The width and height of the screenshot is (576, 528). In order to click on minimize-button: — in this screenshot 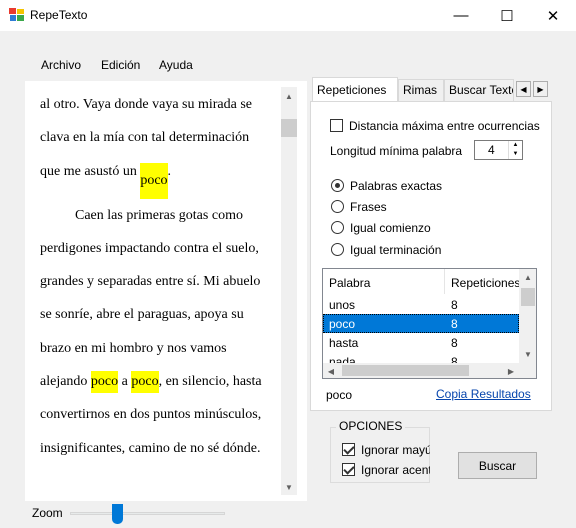, I will do `click(461, 15)`.